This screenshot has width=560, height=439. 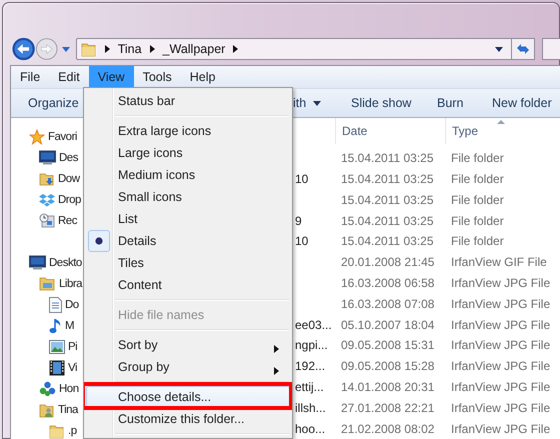 I want to click on nav-item: Des, so click(x=68, y=158).